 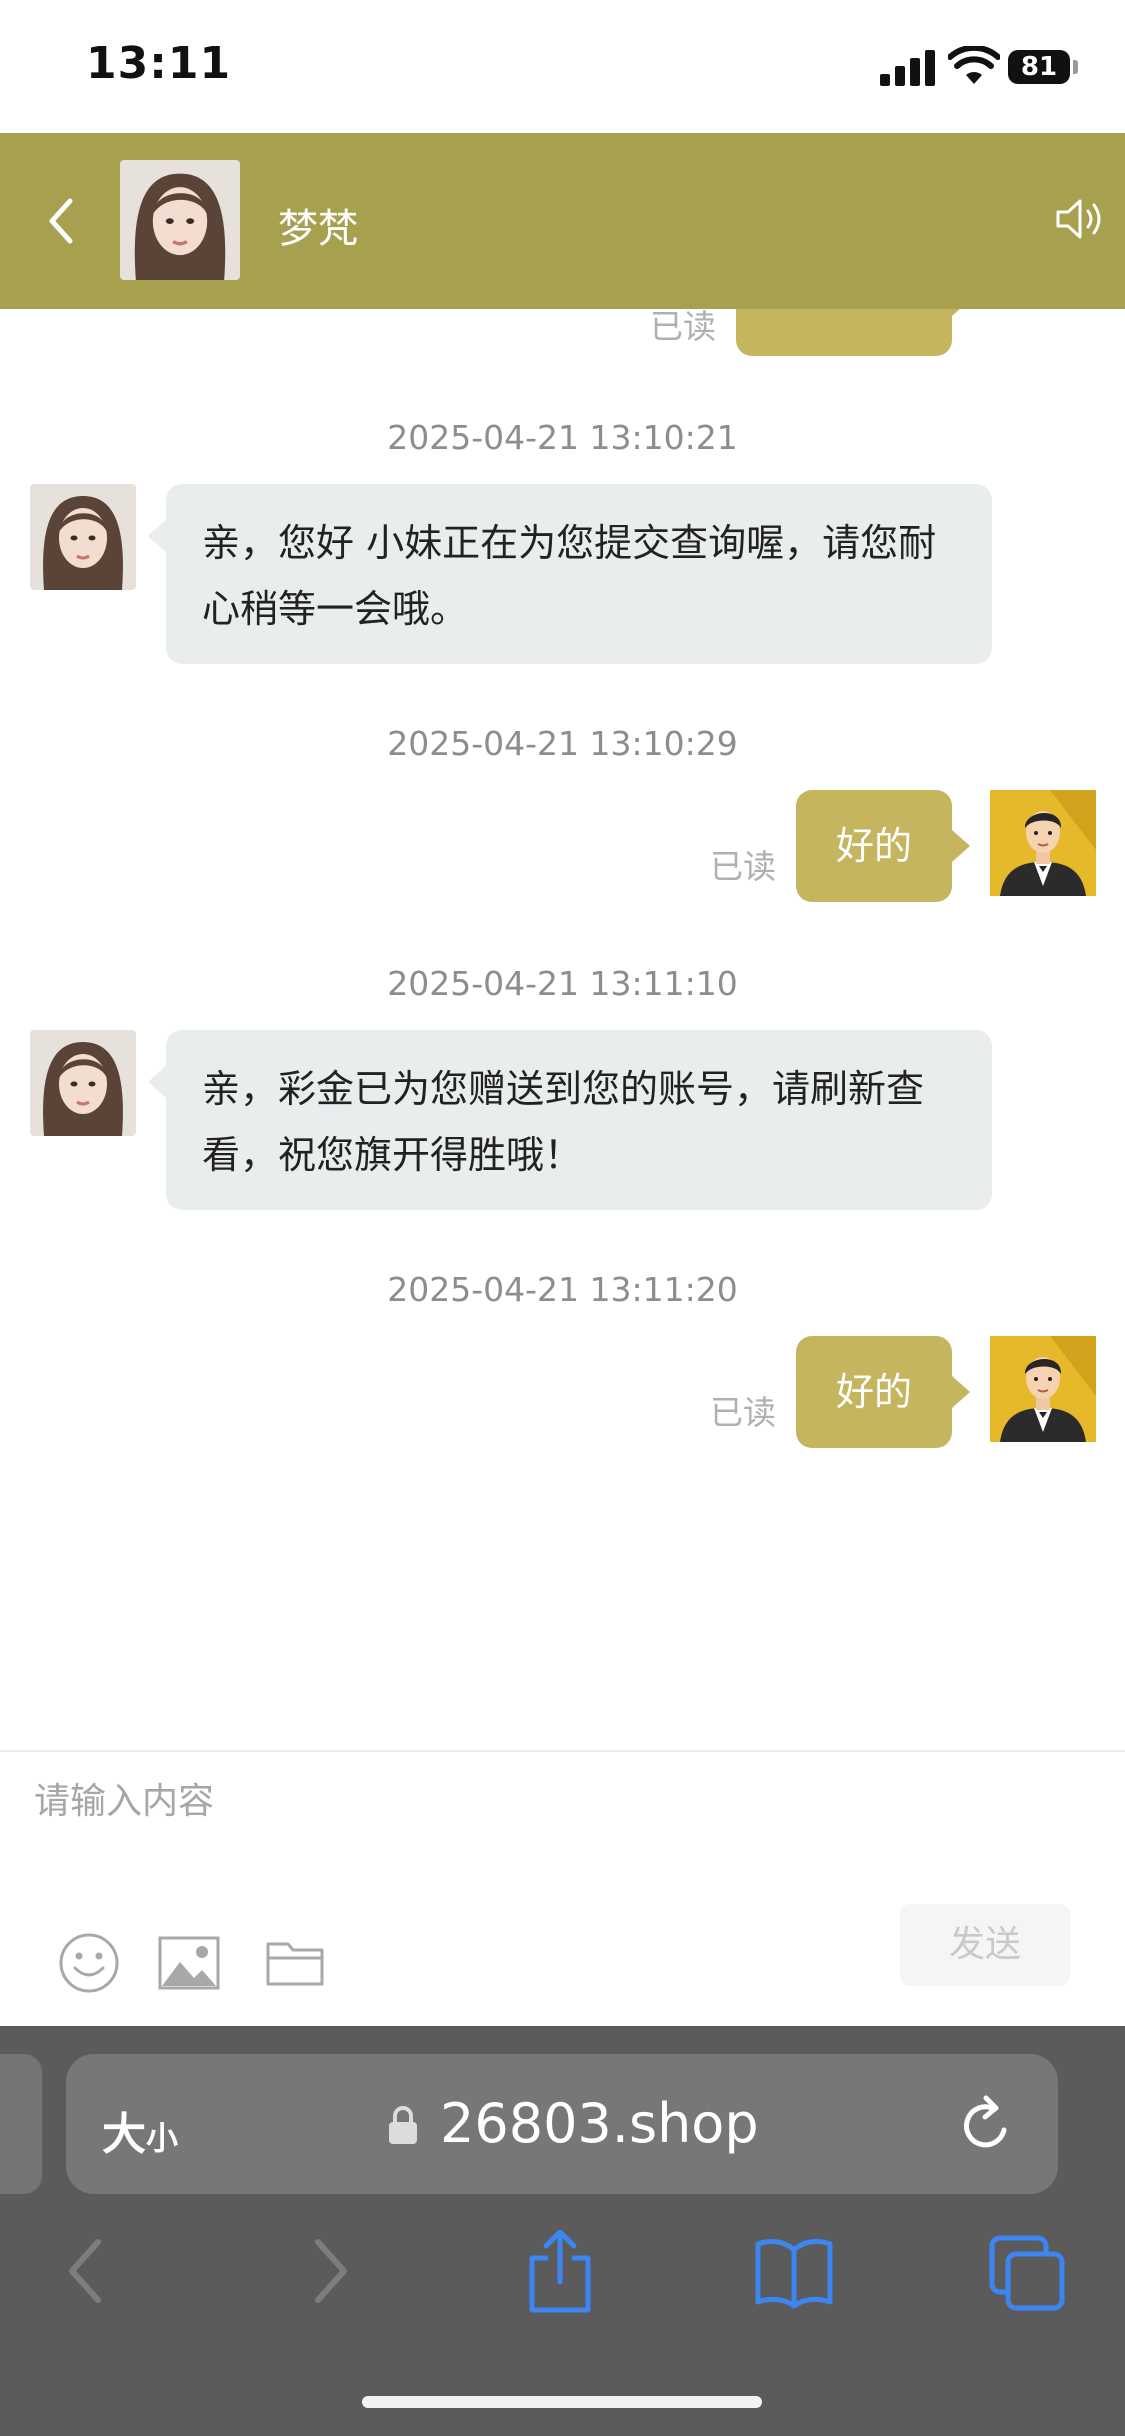 What do you see at coordinates (562, 2402) in the screenshot?
I see `home-indicator` at bounding box center [562, 2402].